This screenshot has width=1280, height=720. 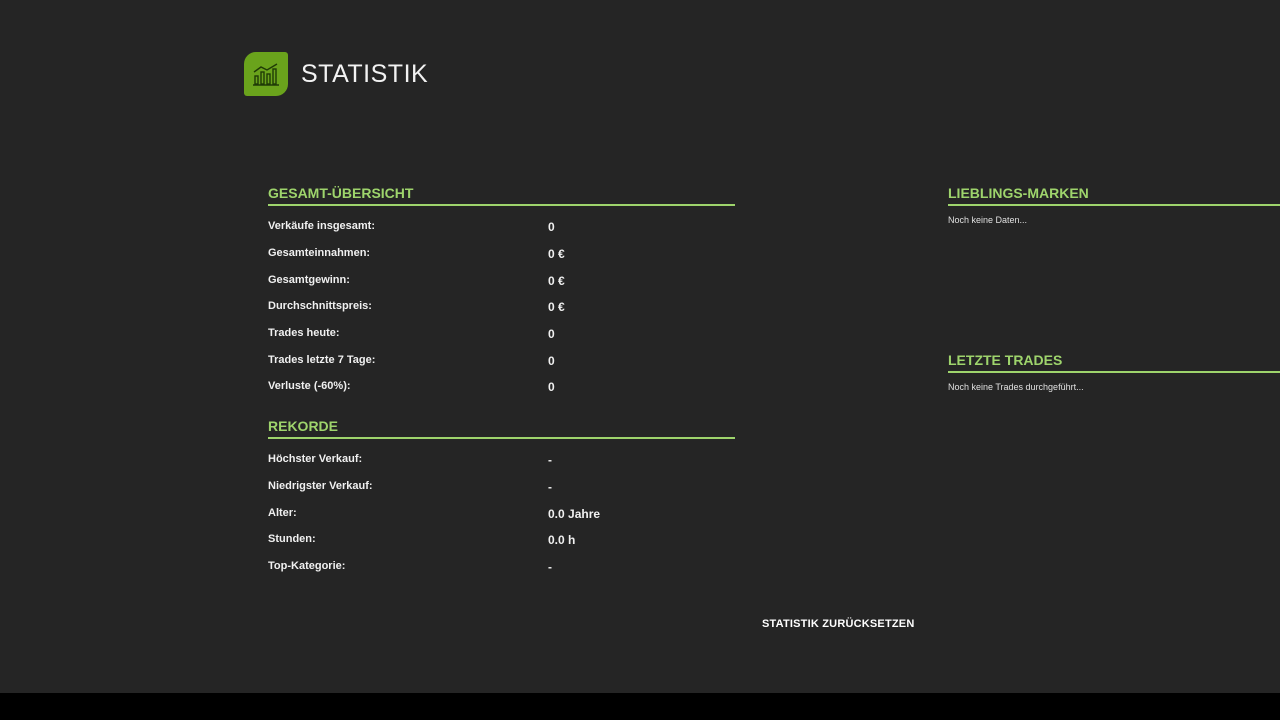 What do you see at coordinates (574, 514) in the screenshot?
I see `record-value: 0.0 Jahre` at bounding box center [574, 514].